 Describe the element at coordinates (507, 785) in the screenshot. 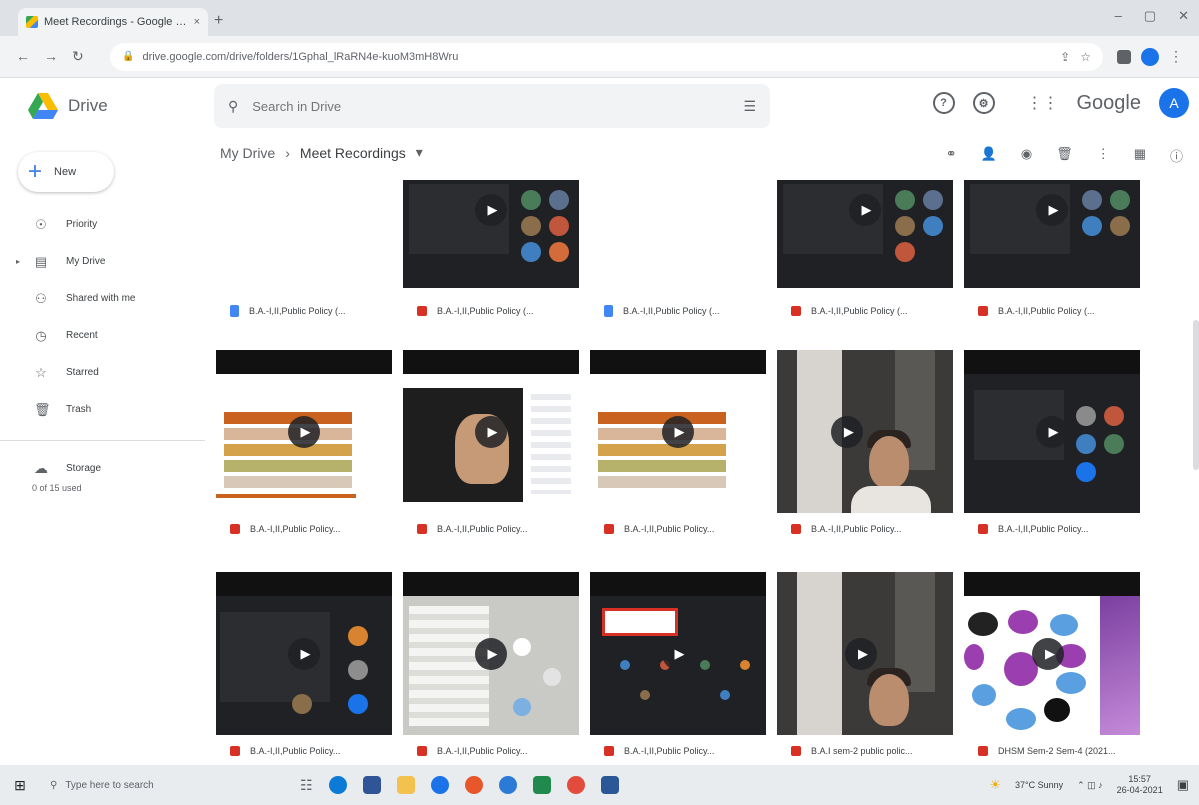

I see `app-icon` at that location.